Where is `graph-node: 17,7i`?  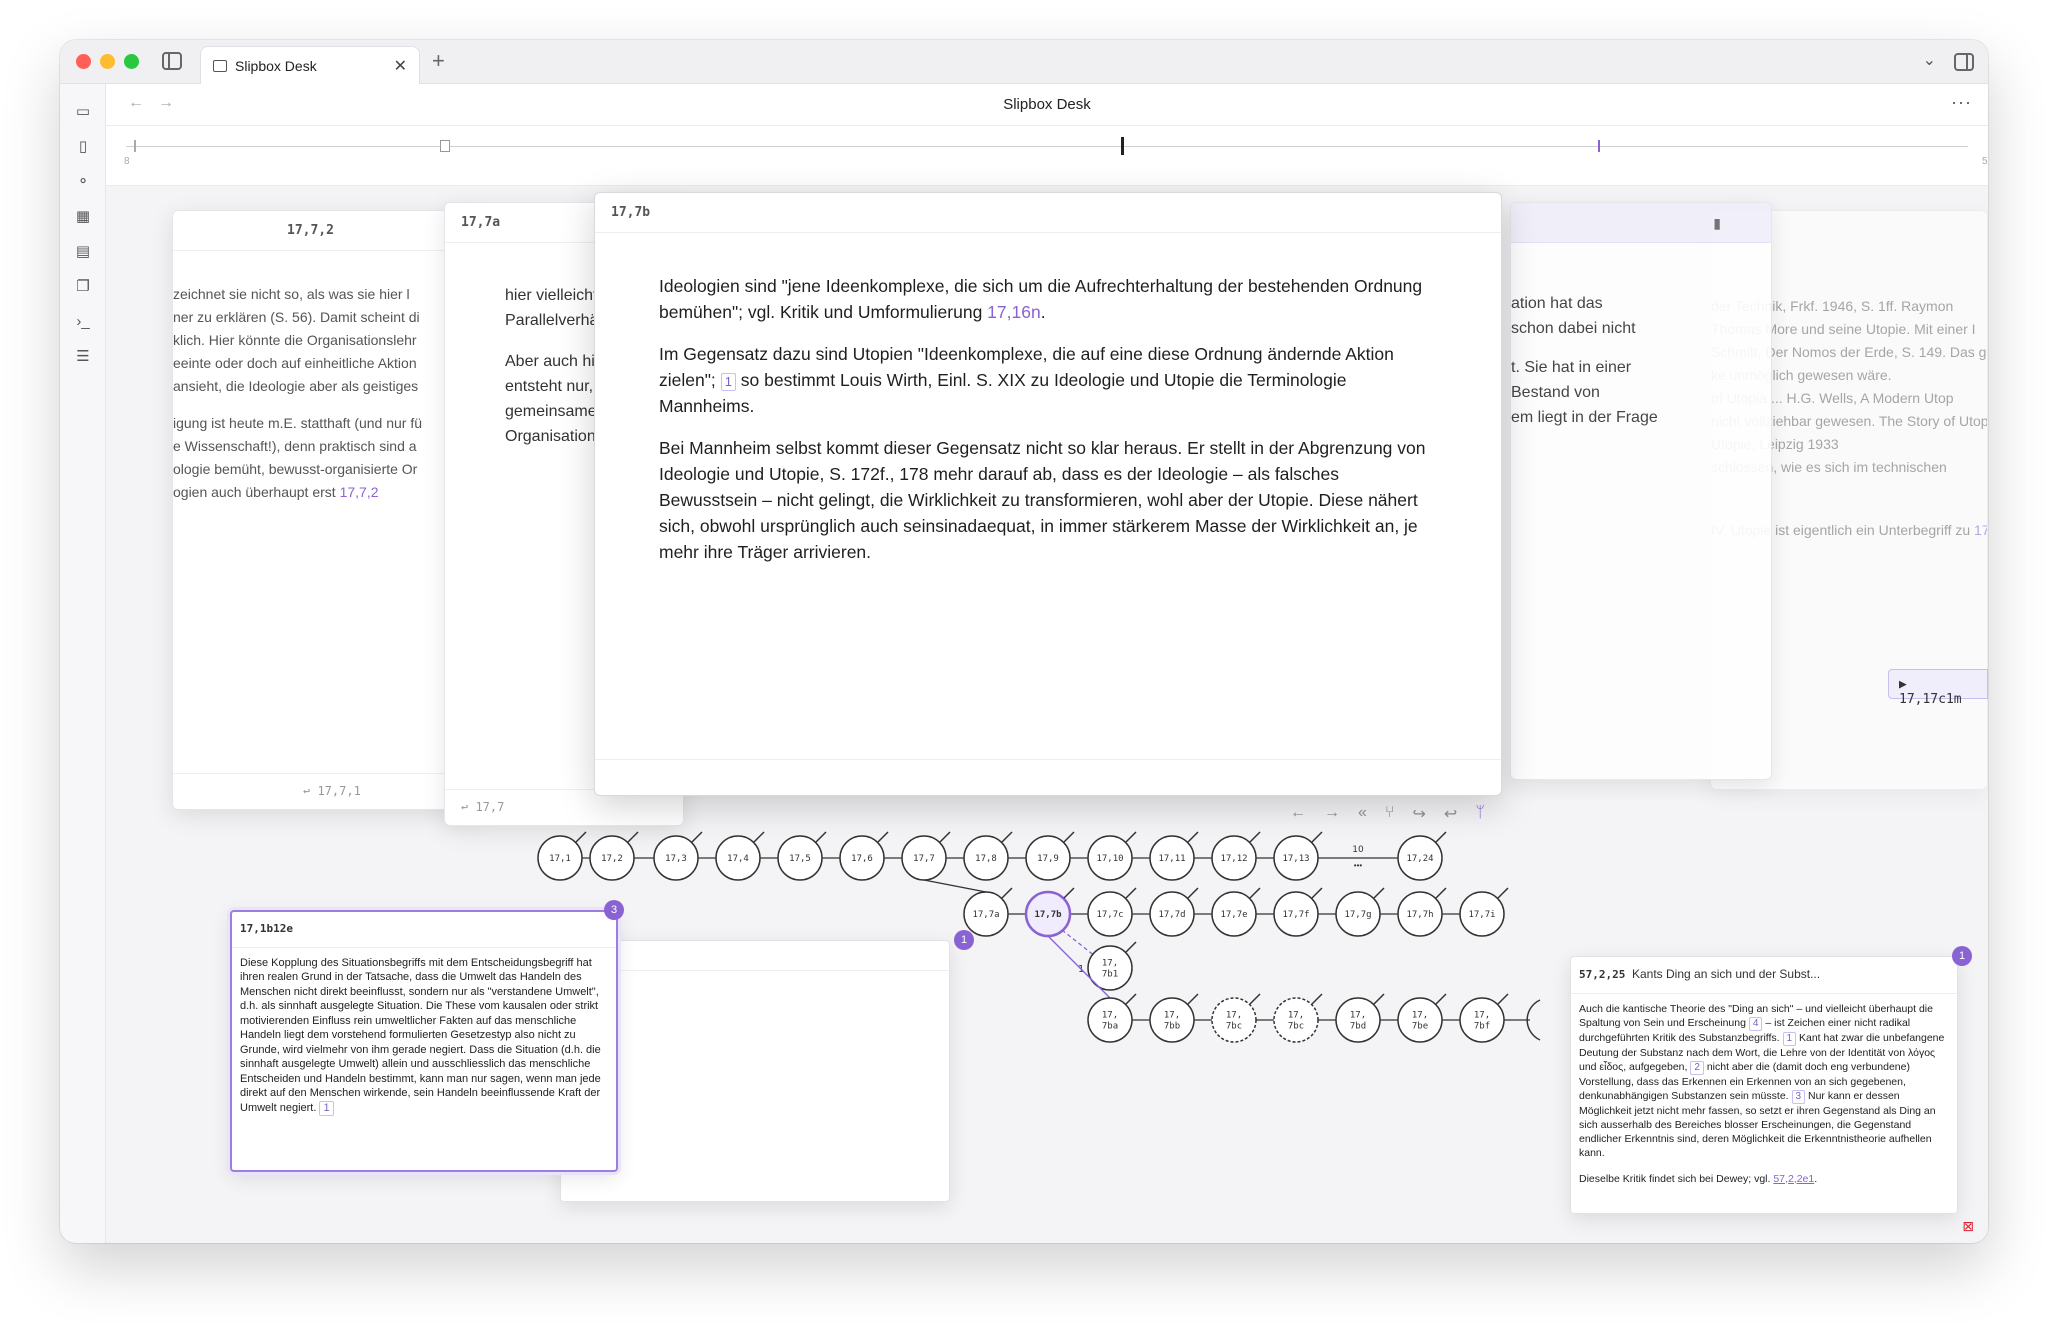
graph-node: 17,7i is located at coordinates (1484, 912).